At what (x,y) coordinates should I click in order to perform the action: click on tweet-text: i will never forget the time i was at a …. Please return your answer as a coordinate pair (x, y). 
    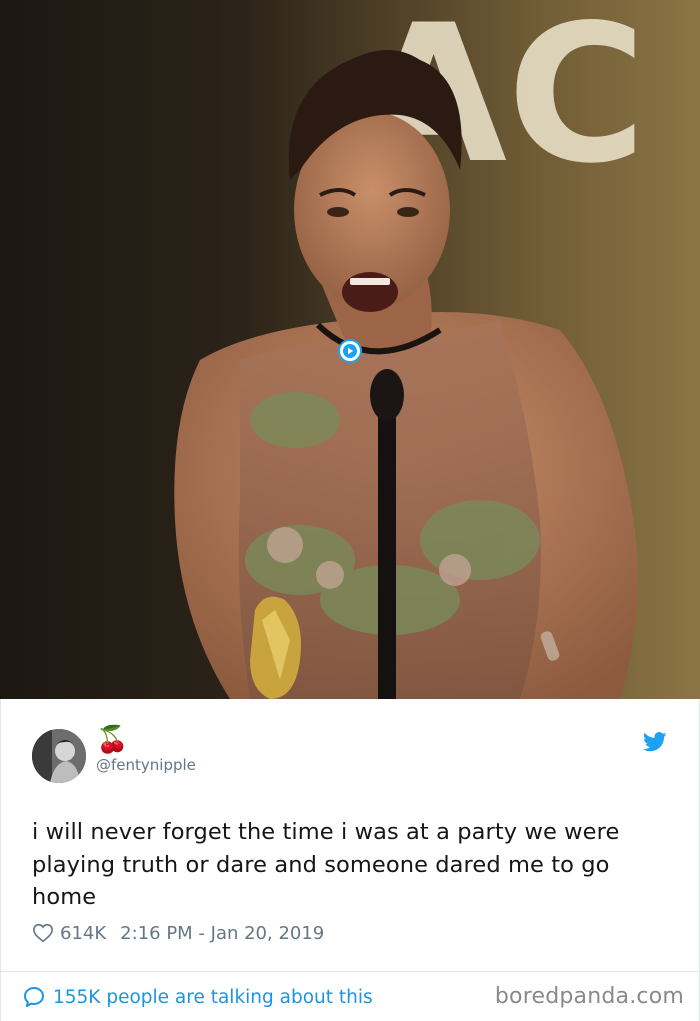
    Looking at the image, I should click on (326, 864).